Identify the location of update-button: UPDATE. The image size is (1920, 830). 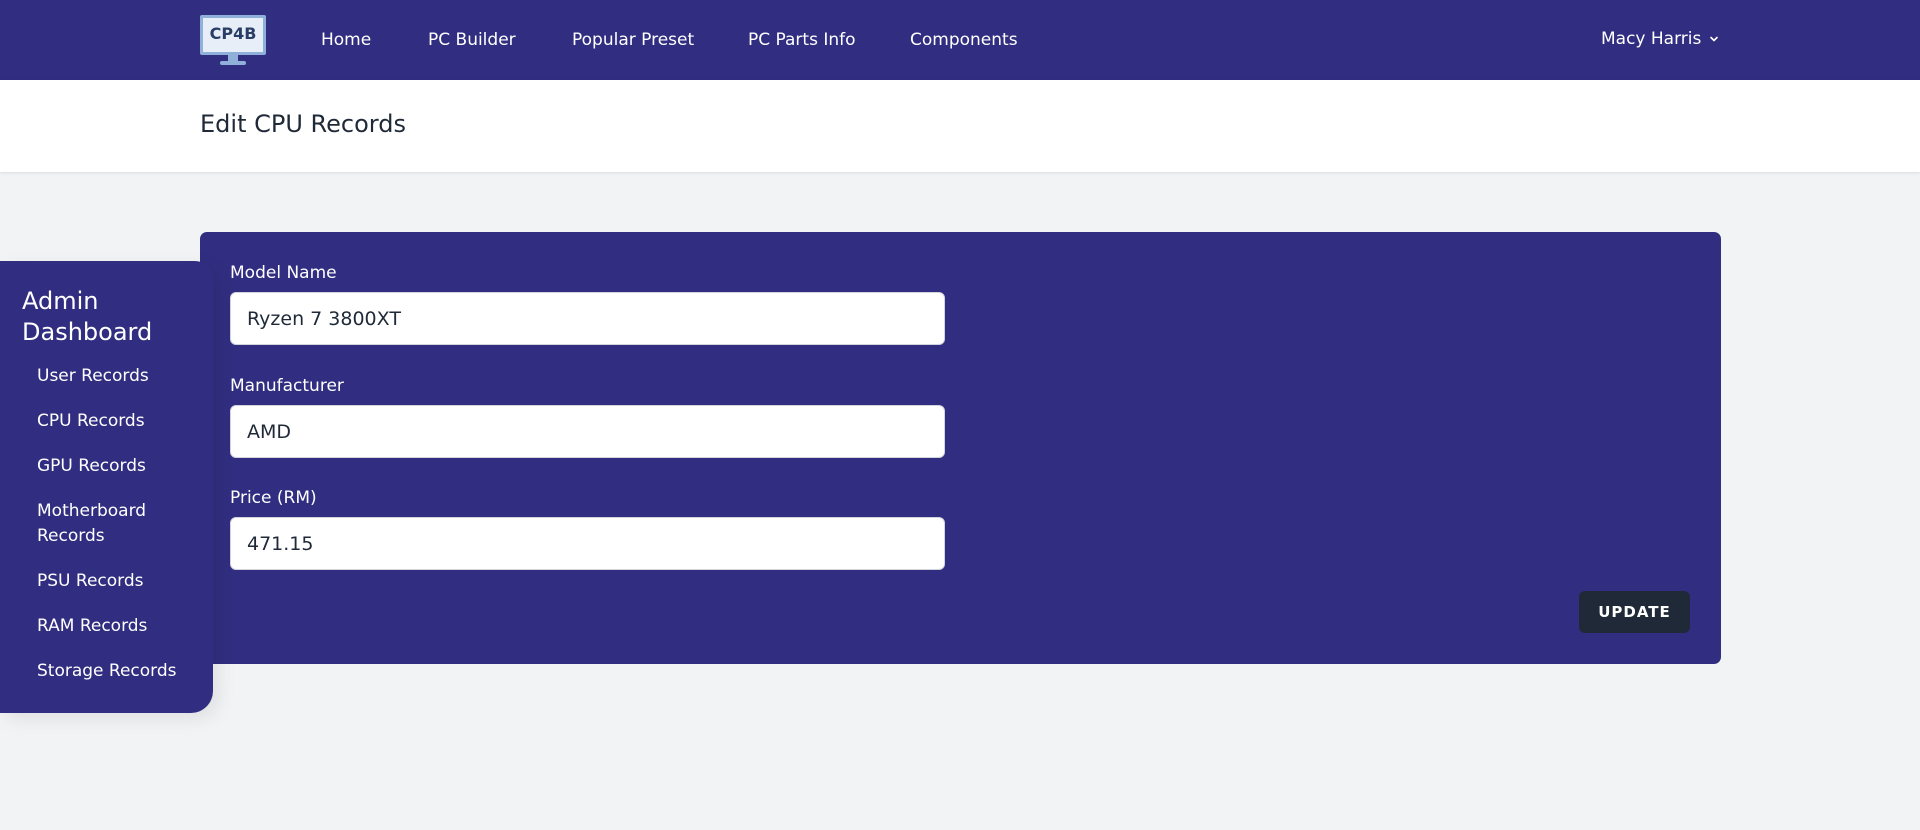
(1634, 612).